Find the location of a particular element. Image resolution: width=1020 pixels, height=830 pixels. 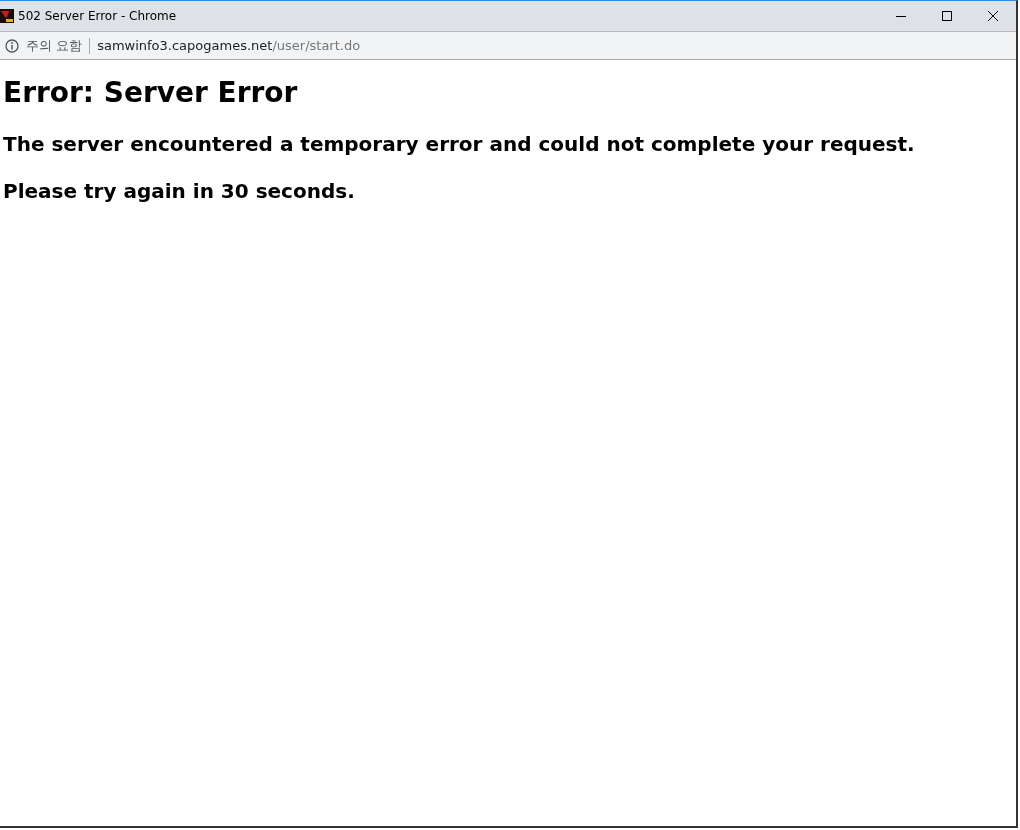

window-title: 502 Server Error - Chrome is located at coordinates (97, 16).